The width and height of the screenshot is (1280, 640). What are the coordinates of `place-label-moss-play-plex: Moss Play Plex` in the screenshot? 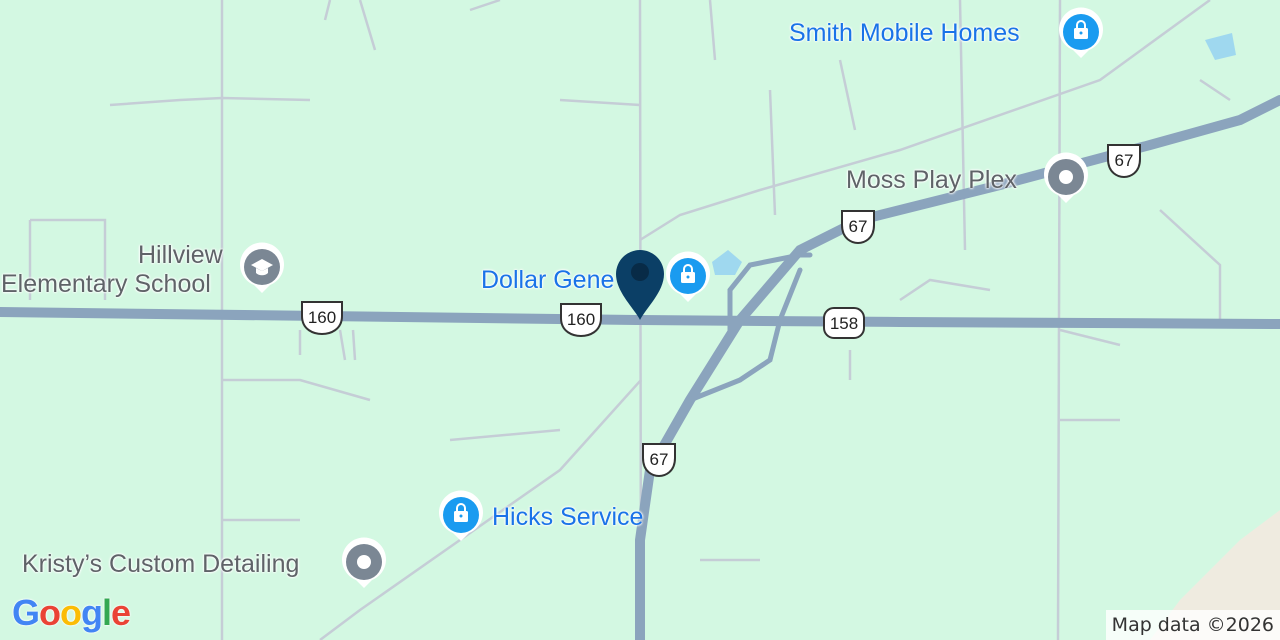 It's located at (931, 180).